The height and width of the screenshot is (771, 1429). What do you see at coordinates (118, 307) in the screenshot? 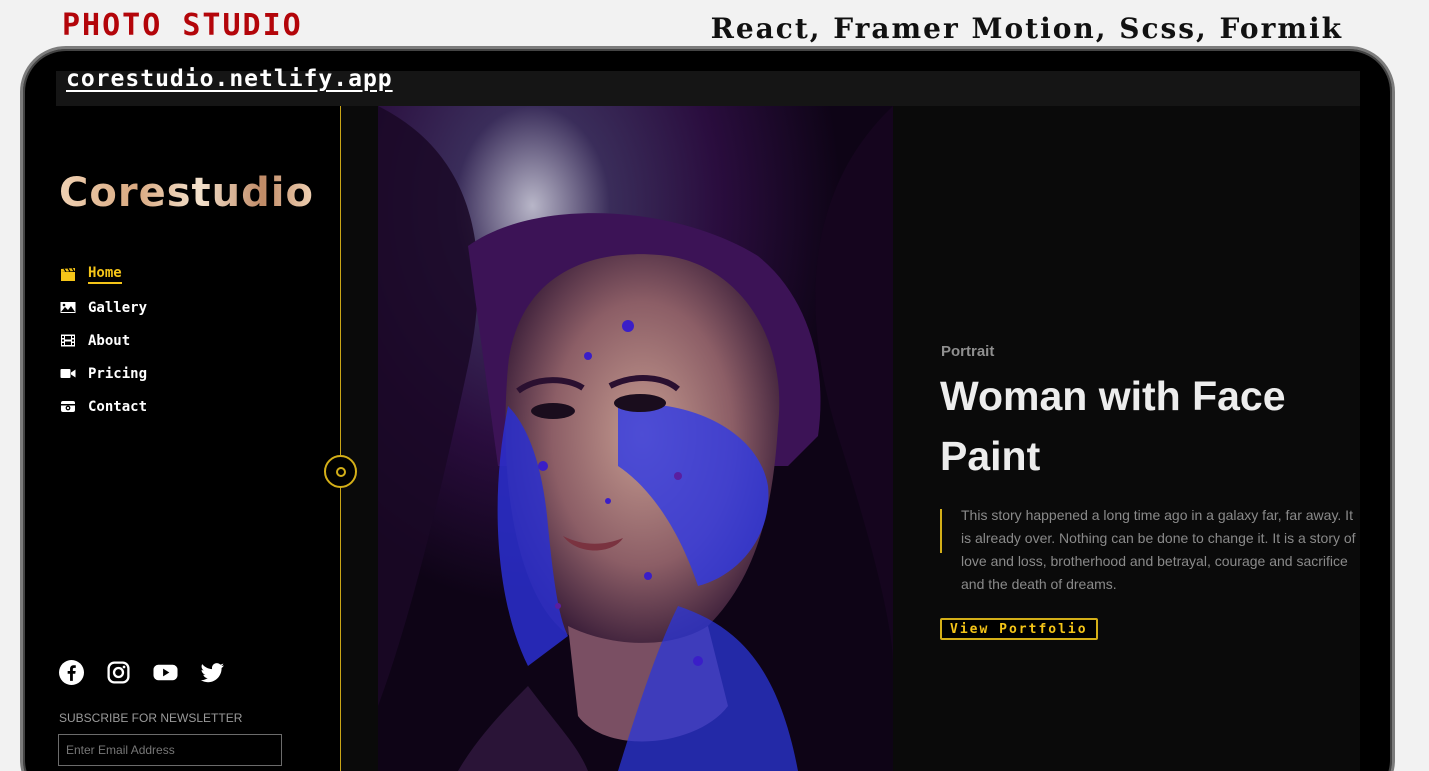
I see `nav-label-gallery: Gallery` at bounding box center [118, 307].